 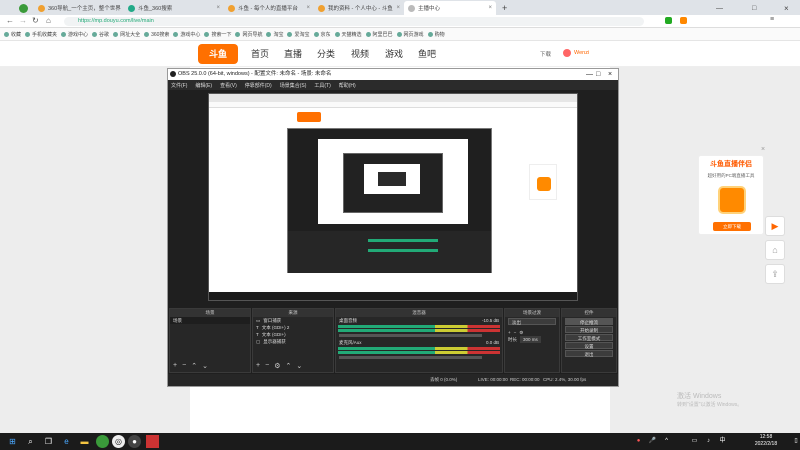 I want to click on edge-icon: e, so click(x=66, y=441).